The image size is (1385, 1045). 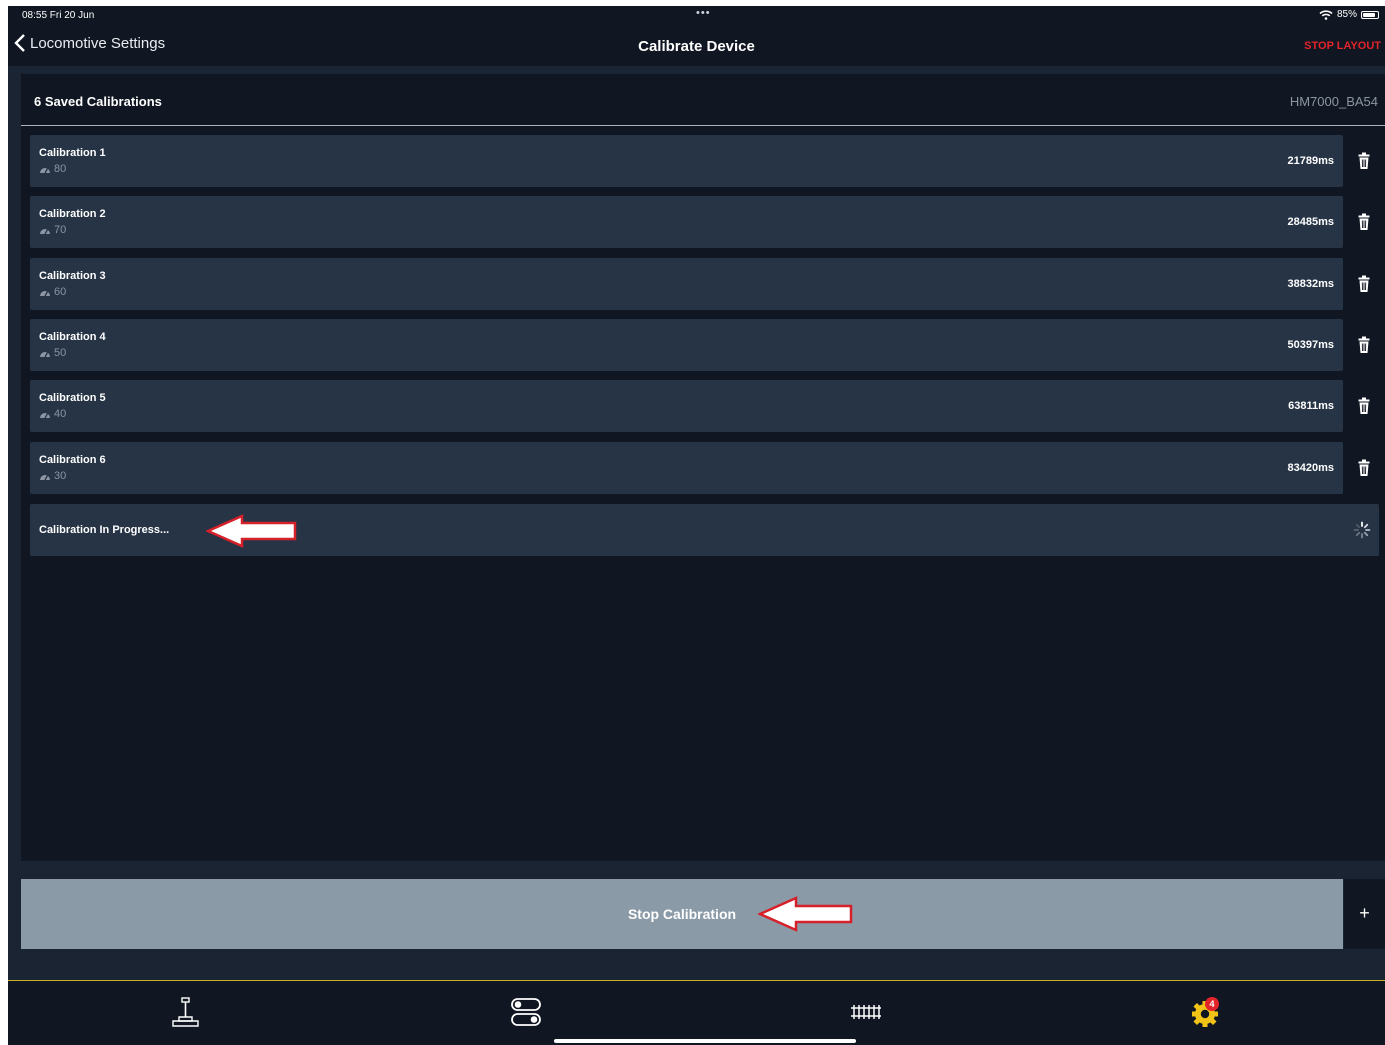 I want to click on panel-header: 6 Saved Calibrations HM7000_BA54, so click(x=703, y=100).